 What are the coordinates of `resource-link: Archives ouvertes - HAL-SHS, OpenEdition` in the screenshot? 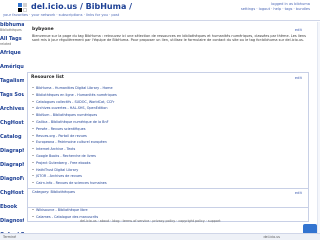 It's located at (72, 108).